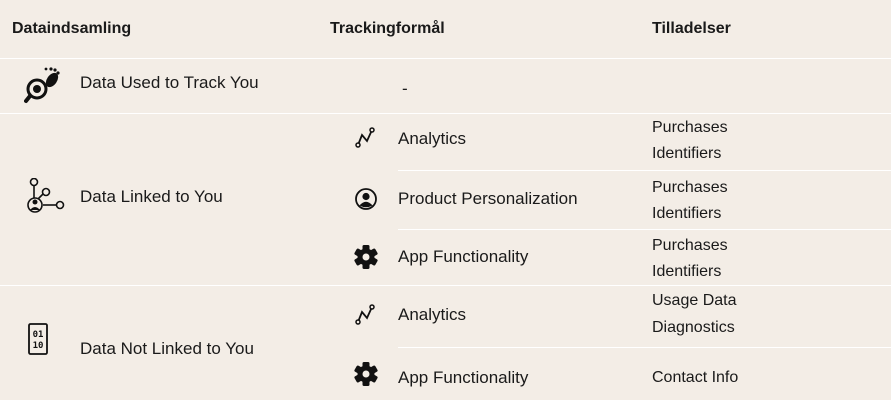  I want to click on user-circle-icon, so click(366, 199).